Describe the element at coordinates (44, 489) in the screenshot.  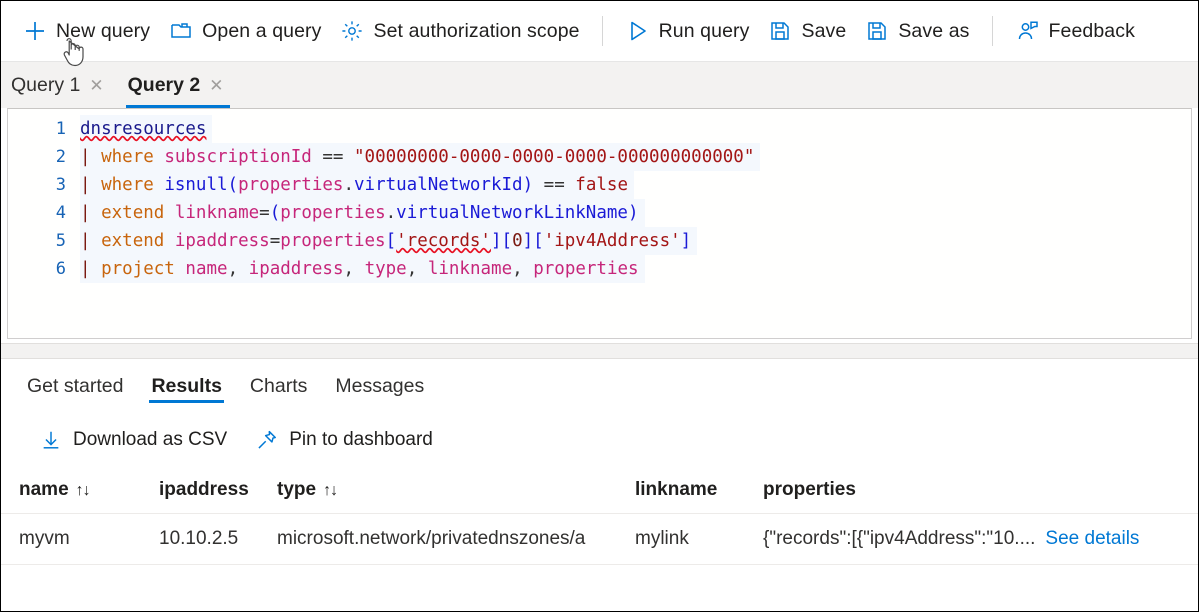
I see `column-label: name` at that location.